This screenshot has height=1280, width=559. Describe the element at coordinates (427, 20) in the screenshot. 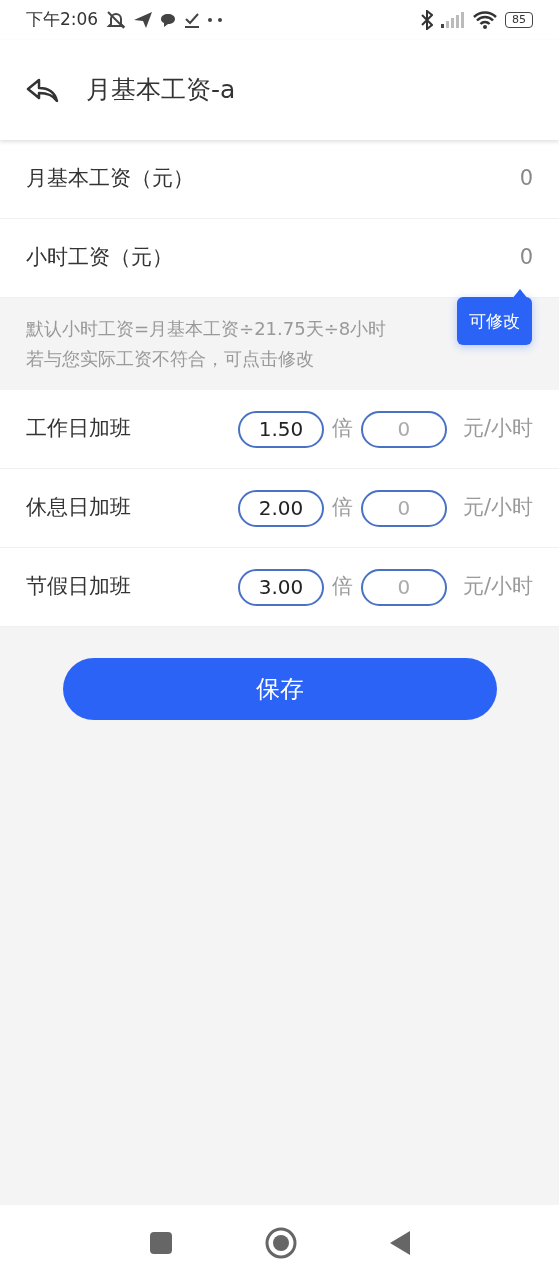

I see `bluetooth-icon` at that location.